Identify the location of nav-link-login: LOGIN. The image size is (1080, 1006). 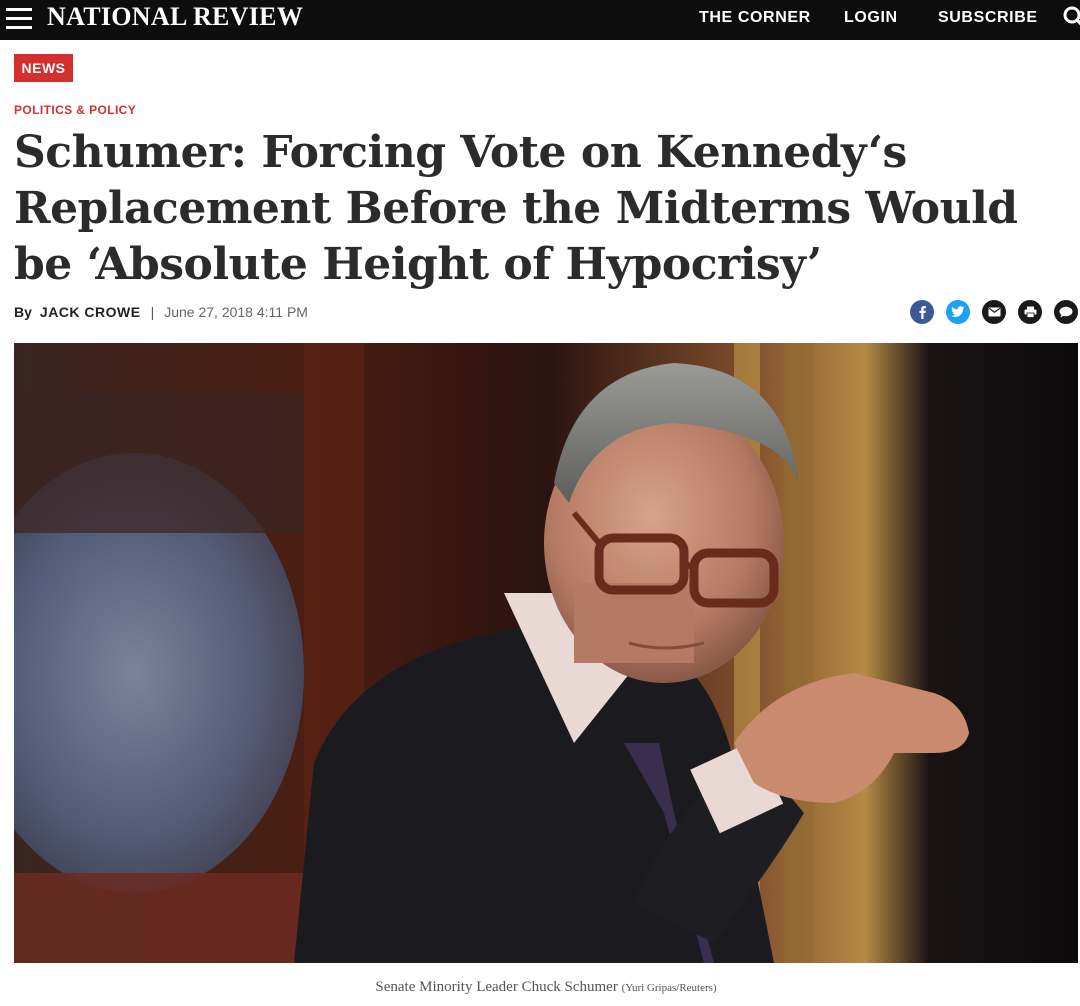
(871, 18).